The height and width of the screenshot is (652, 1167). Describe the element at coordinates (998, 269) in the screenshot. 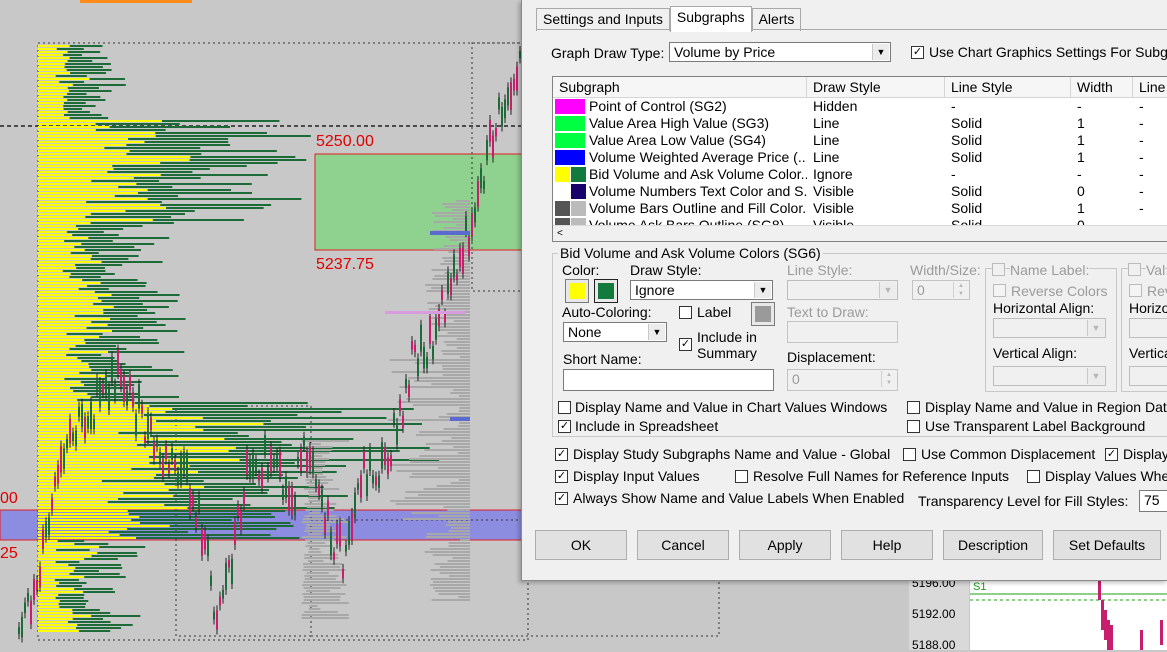

I see `name-label-checkbox` at that location.